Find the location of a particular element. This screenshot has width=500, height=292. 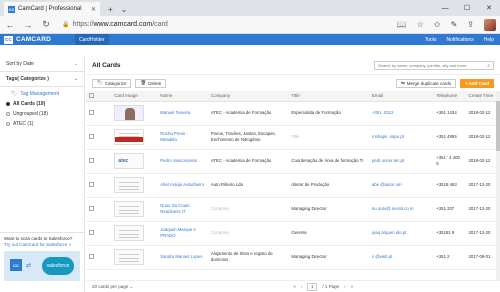

title-cell: Especialista de Formação is located at coordinates (328, 113).